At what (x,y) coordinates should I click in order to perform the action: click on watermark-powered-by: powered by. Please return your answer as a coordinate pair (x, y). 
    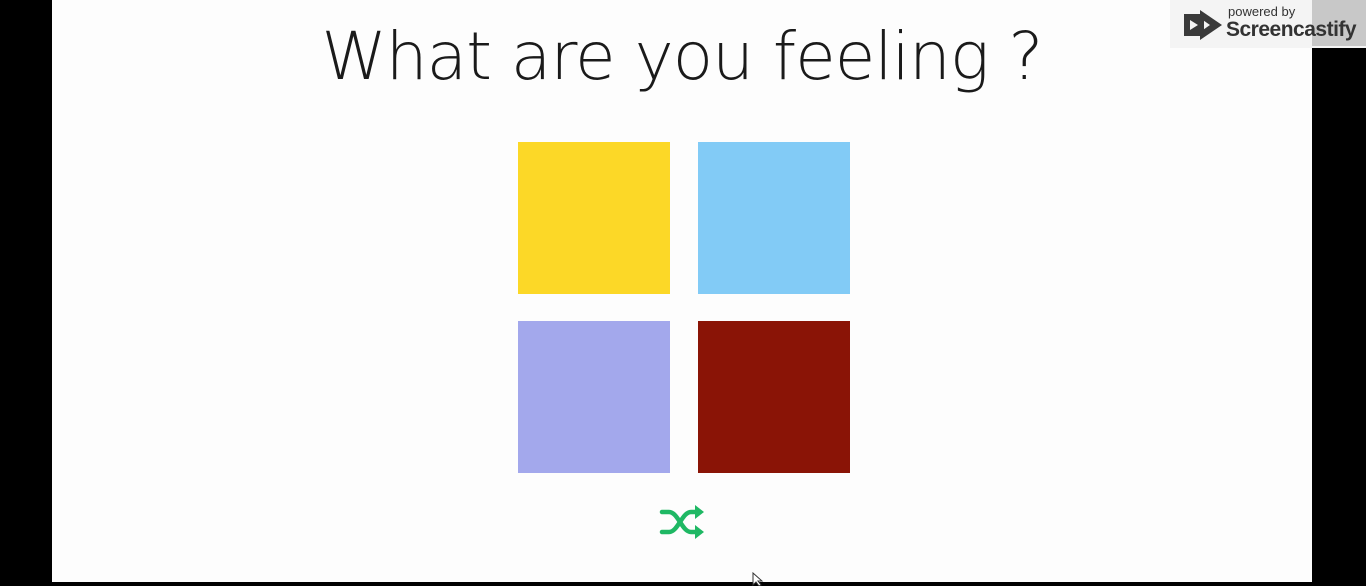
    Looking at the image, I should click on (1262, 11).